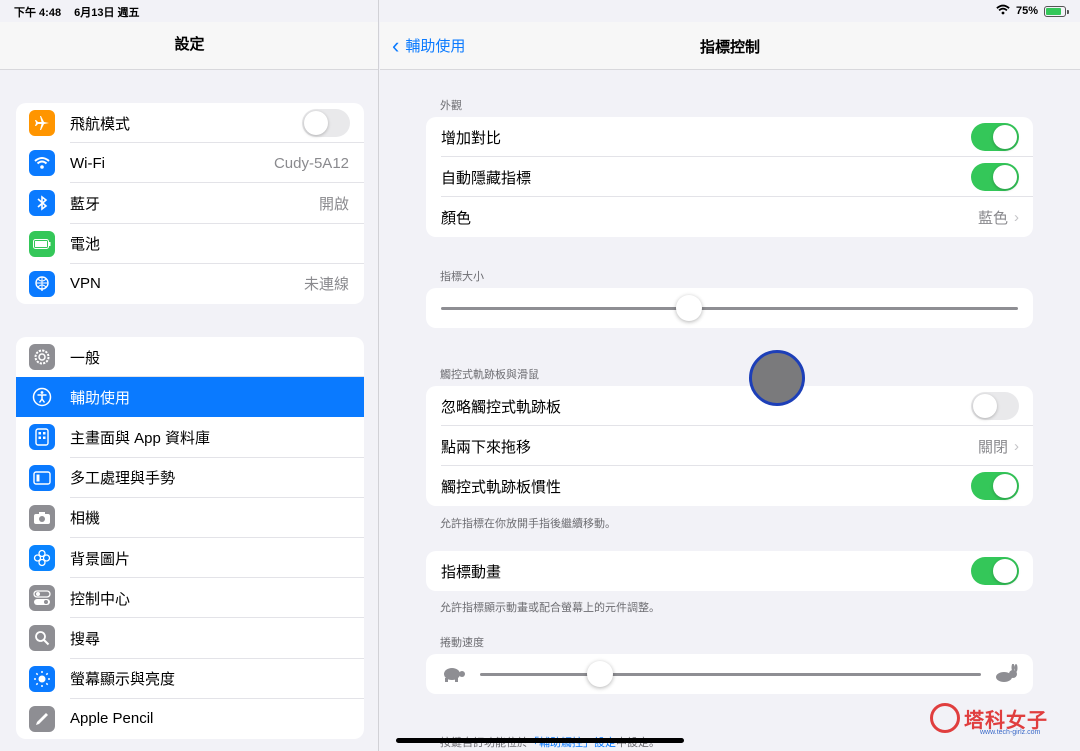 Image resolution: width=1080 pixels, height=751 pixels. Describe the element at coordinates (190, 679) in the screenshot. I see `sidebar-item-display-brightness: 螢幕顯示與亮度` at that location.